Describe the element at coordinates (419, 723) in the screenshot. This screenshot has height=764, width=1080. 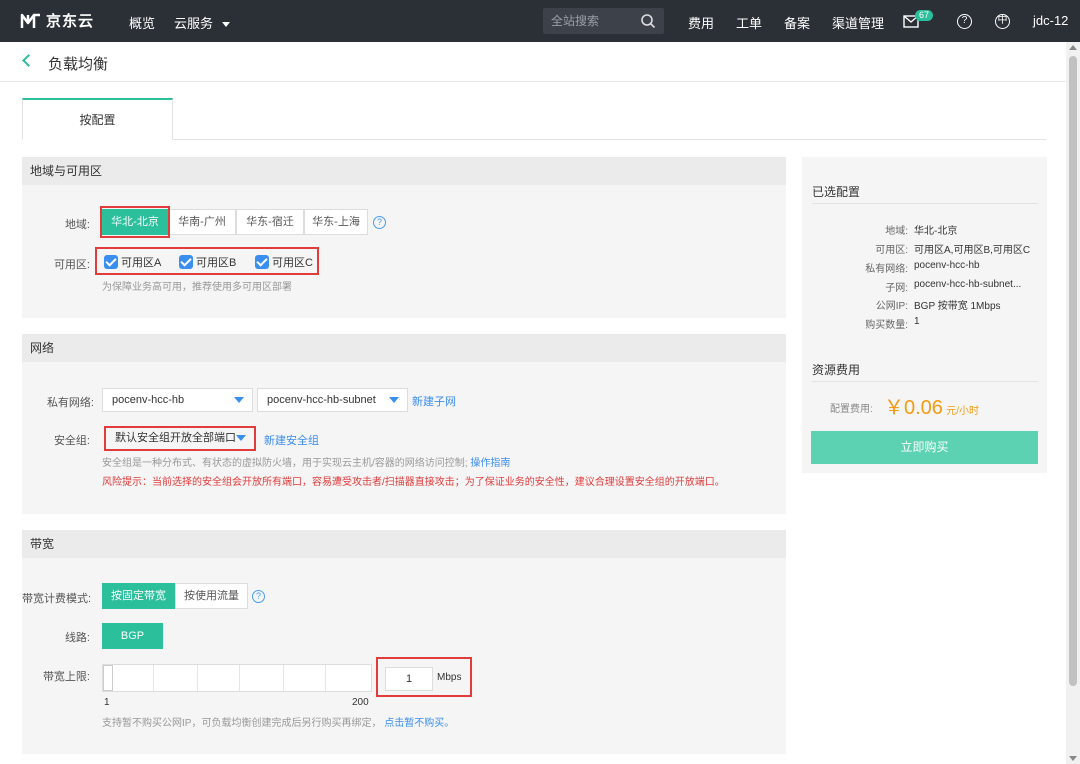
I see `skip-purchase-link: 点击暂不购买。` at that location.